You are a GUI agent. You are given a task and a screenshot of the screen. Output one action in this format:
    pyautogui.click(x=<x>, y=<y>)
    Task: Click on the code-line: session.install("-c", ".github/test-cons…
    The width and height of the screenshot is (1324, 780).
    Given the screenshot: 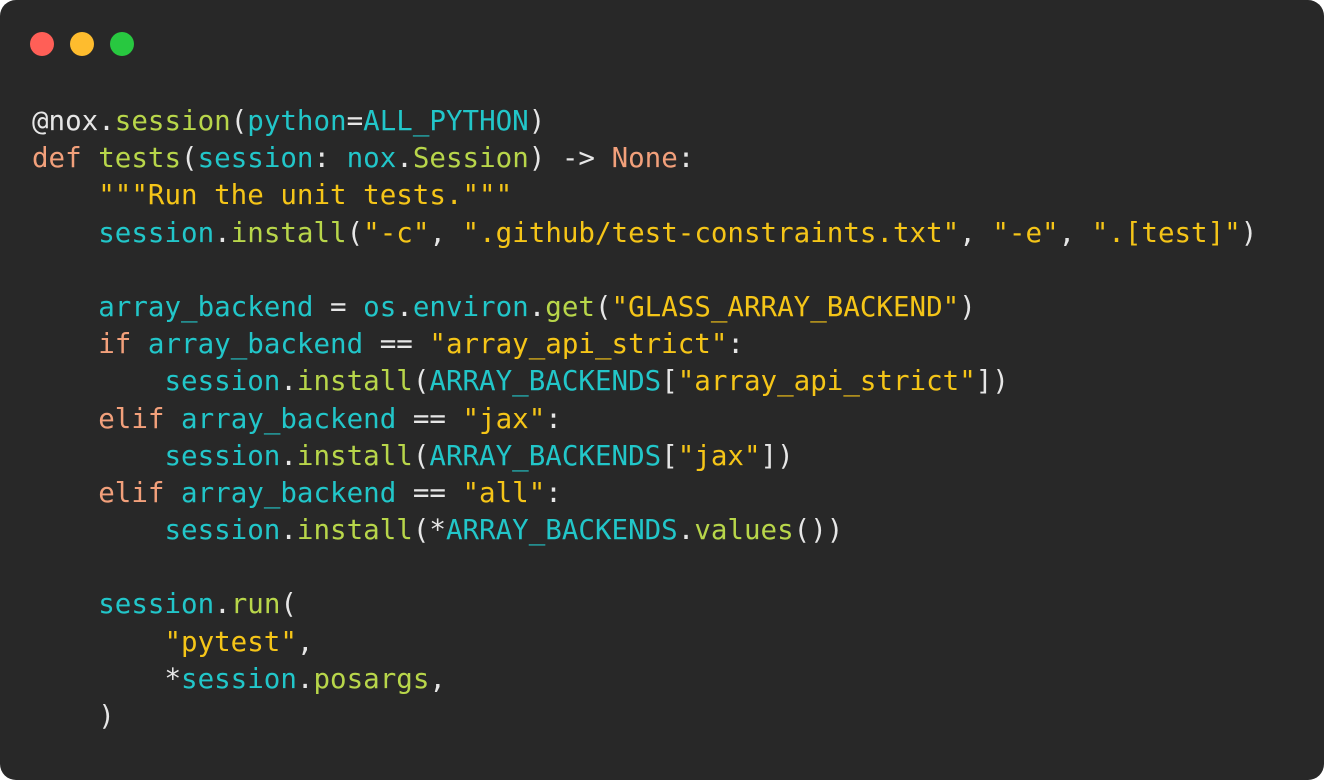 What is the action you would take?
    pyautogui.click(x=644, y=233)
    